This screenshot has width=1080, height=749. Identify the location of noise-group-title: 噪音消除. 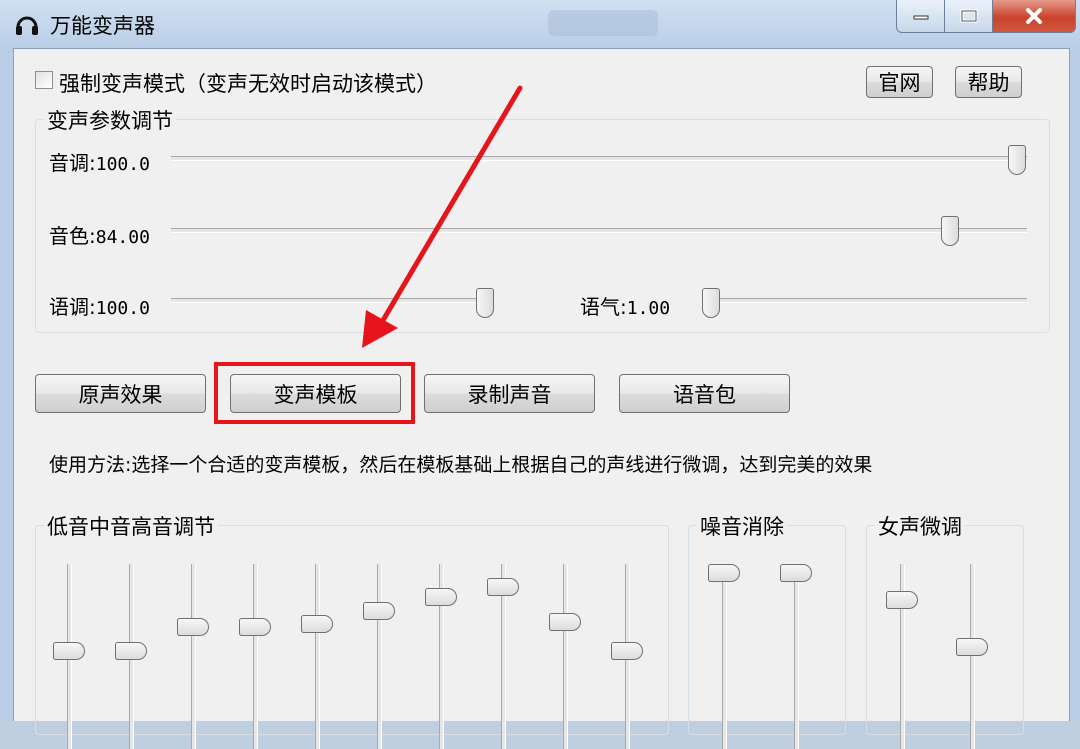
(742, 526).